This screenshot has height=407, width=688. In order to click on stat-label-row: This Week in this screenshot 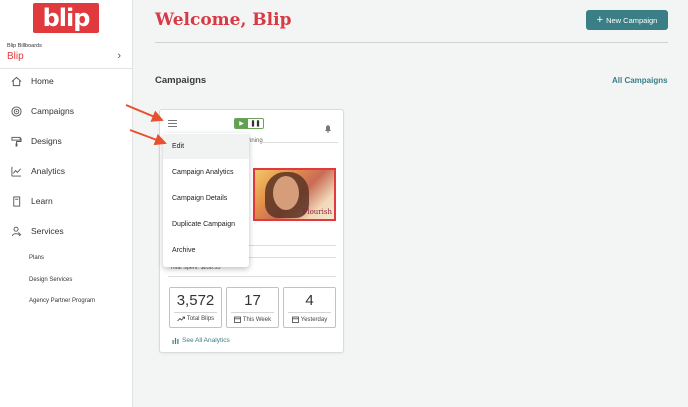, I will do `click(252, 319)`.